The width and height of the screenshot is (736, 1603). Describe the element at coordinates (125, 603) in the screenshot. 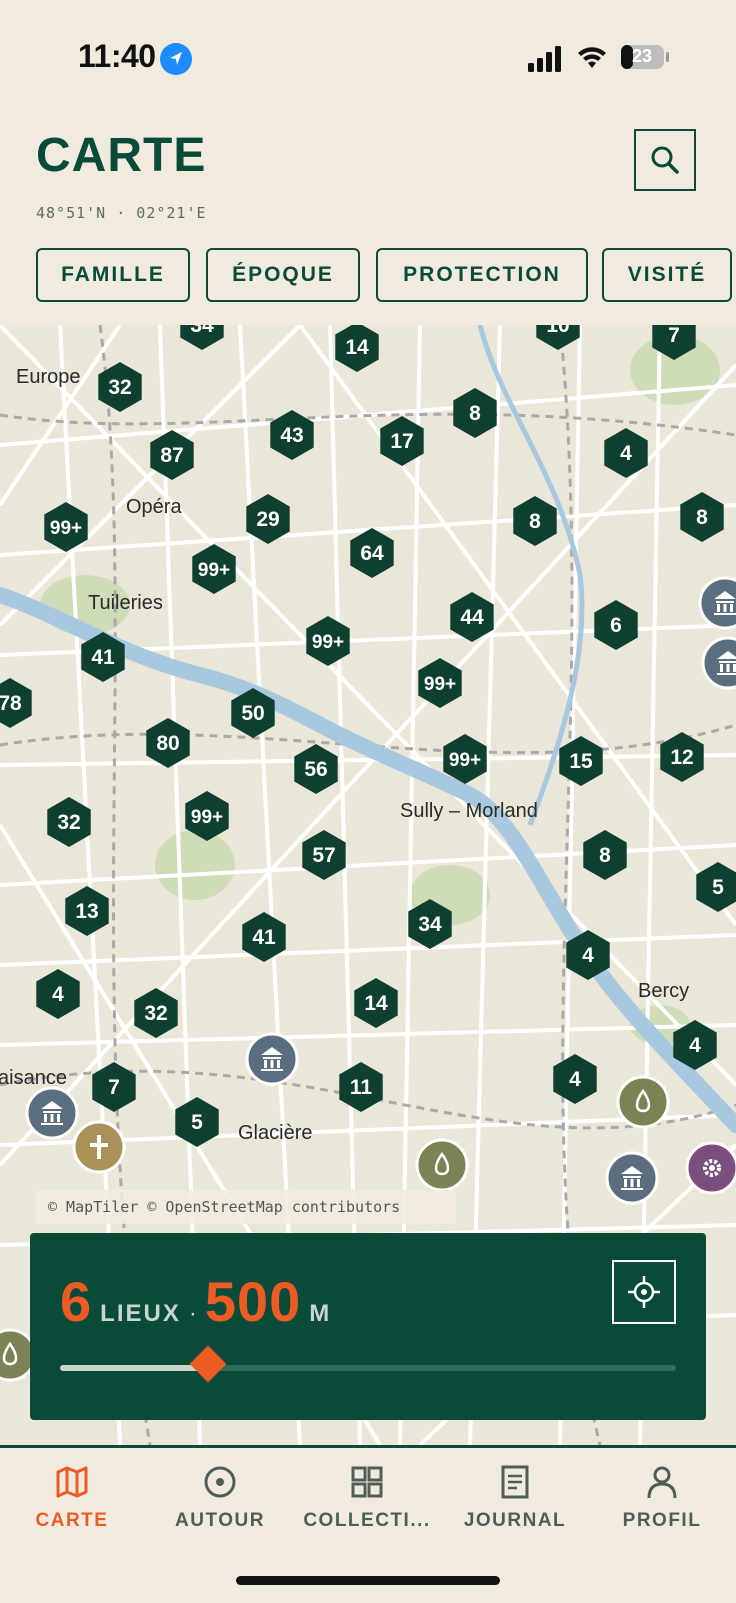

I see `map-place-label: Tuileries` at that location.